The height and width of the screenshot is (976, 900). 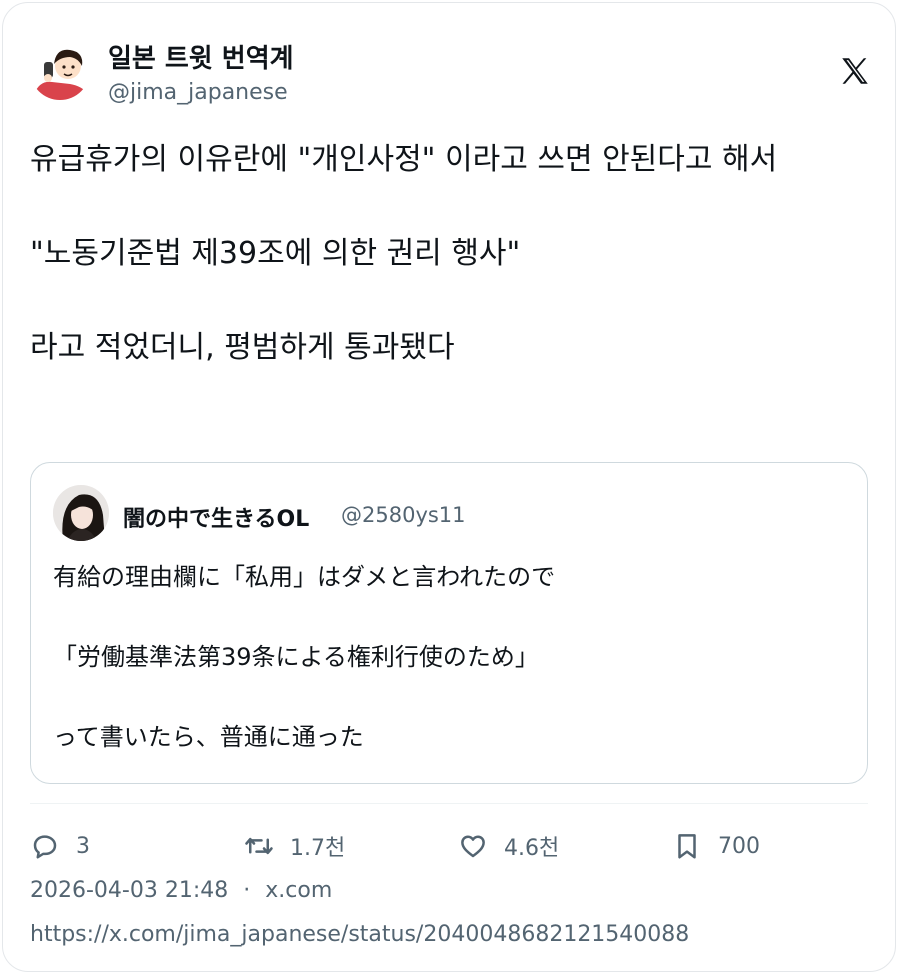 What do you see at coordinates (275, 253) in the screenshot?
I see `tweet-paragraph: "노동기준법 제39조에 의한 권리 행사"` at bounding box center [275, 253].